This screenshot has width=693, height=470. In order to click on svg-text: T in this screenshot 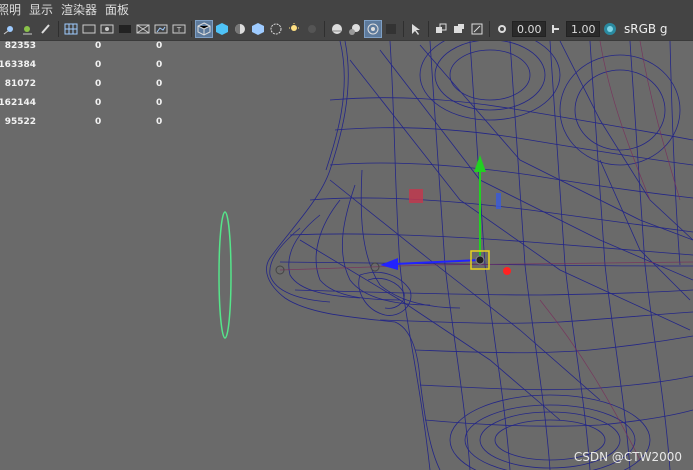, I will do `click(179, 30)`.